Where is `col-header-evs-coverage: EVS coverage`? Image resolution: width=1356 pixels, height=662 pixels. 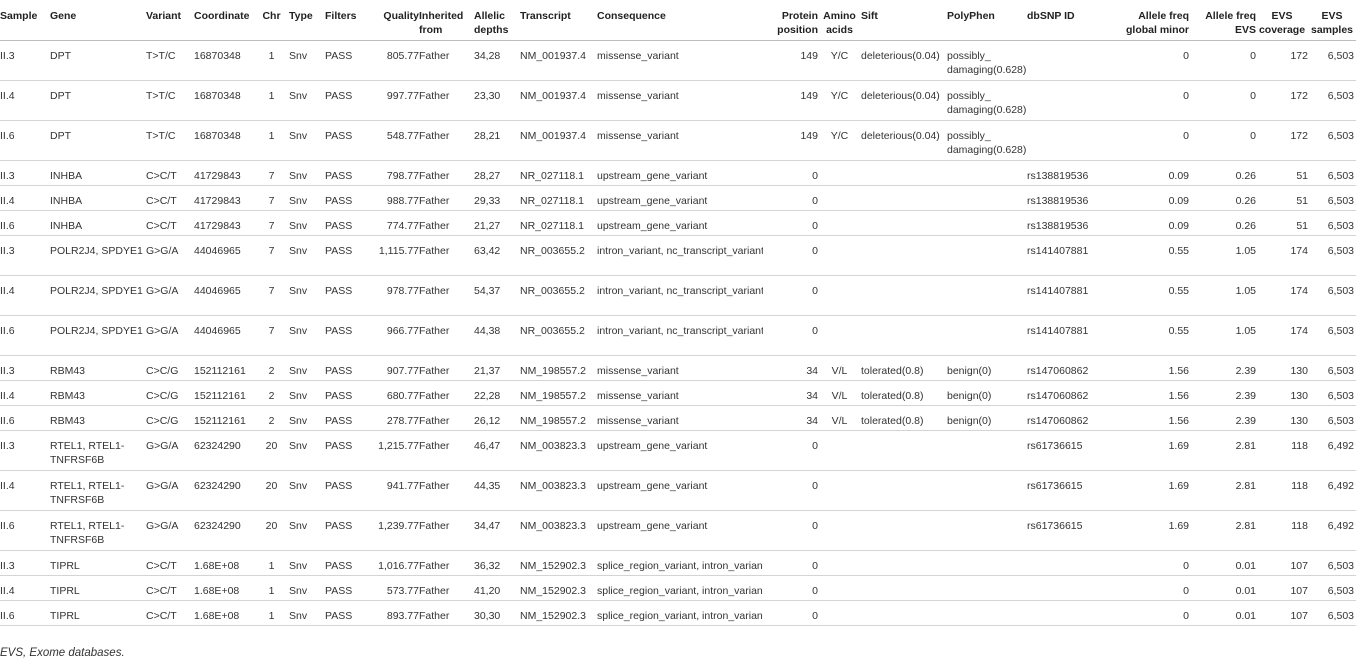 col-header-evs-coverage: EVS coverage is located at coordinates (1282, 20).